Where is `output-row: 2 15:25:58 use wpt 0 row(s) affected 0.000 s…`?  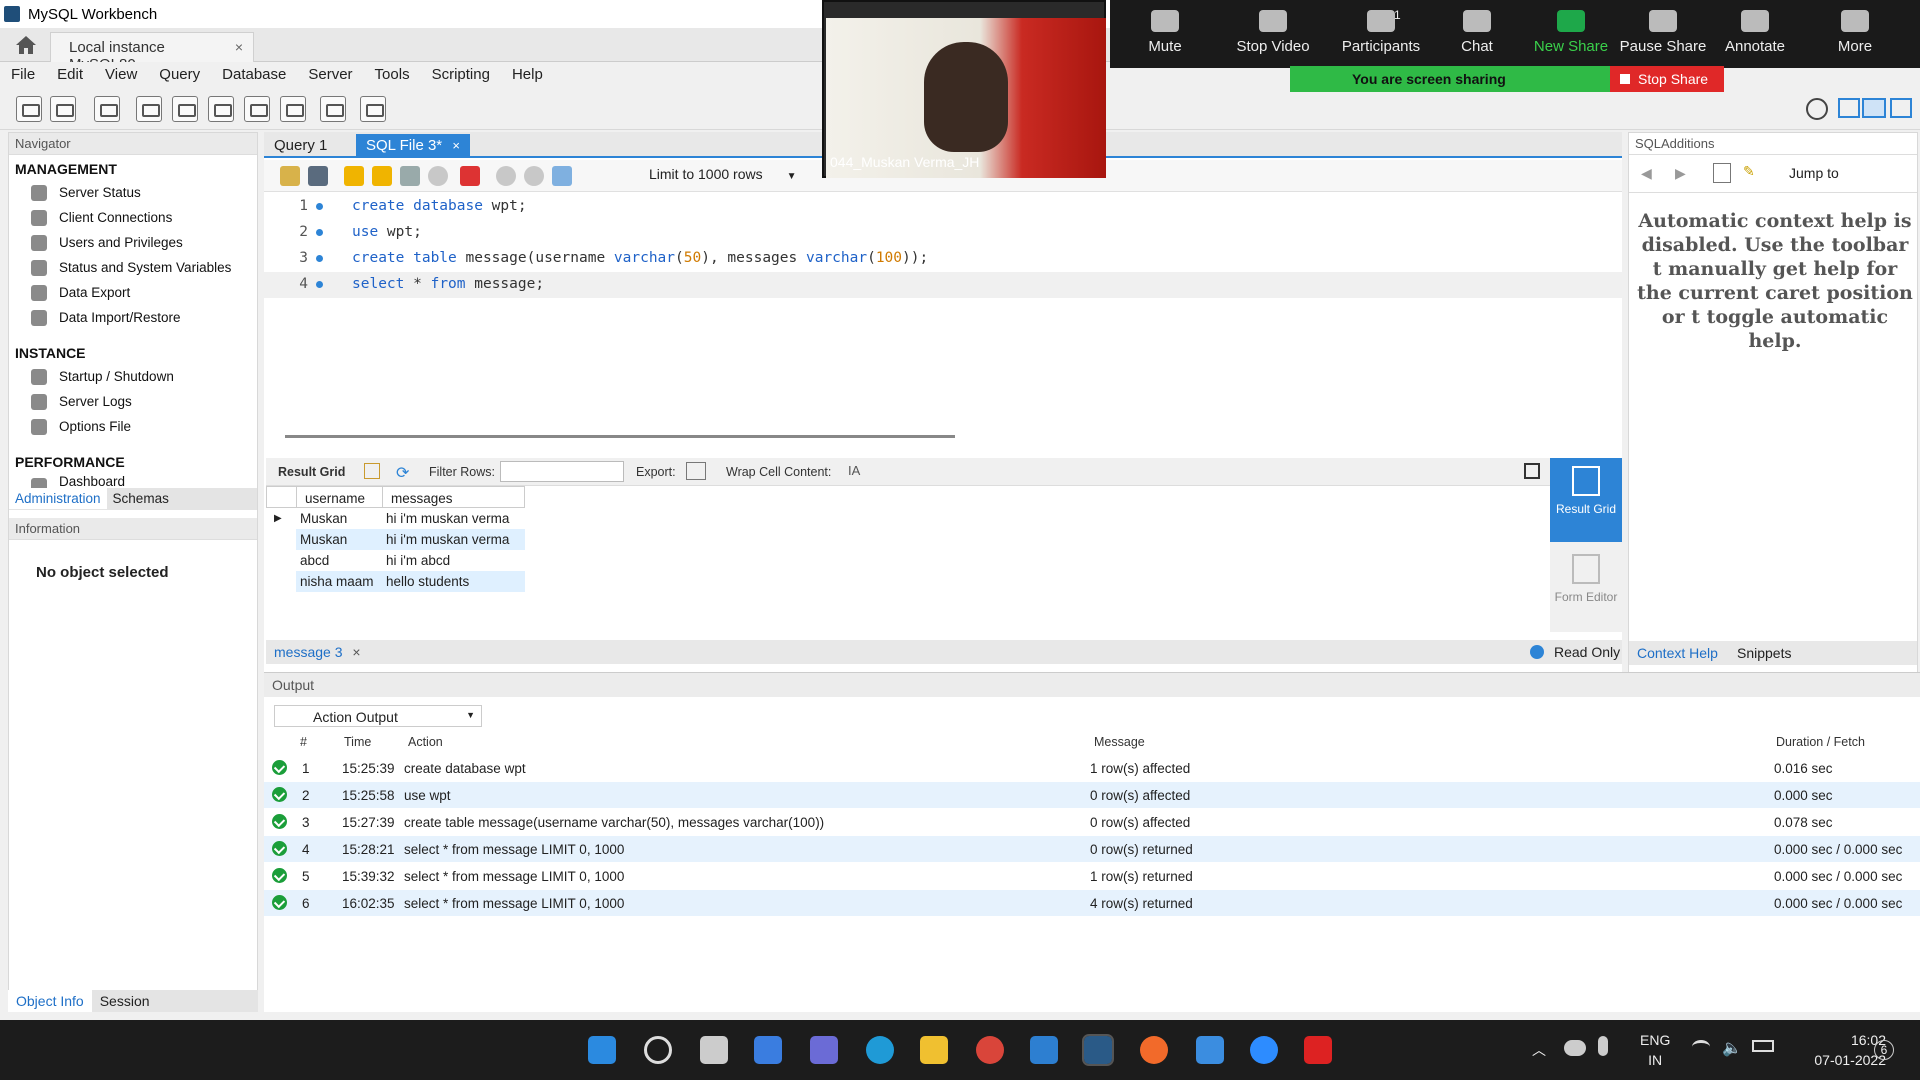 output-row: 2 15:25:58 use wpt 0 row(s) affected 0.000 s… is located at coordinates (1092, 795).